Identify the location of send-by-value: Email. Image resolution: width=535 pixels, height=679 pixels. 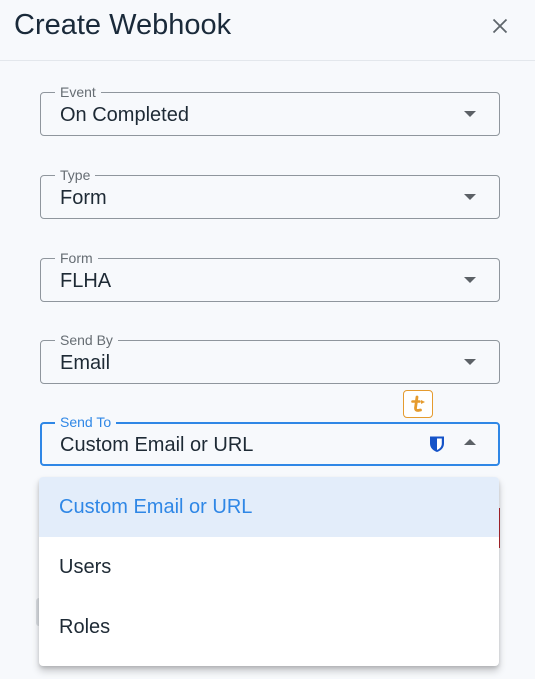
(85, 363).